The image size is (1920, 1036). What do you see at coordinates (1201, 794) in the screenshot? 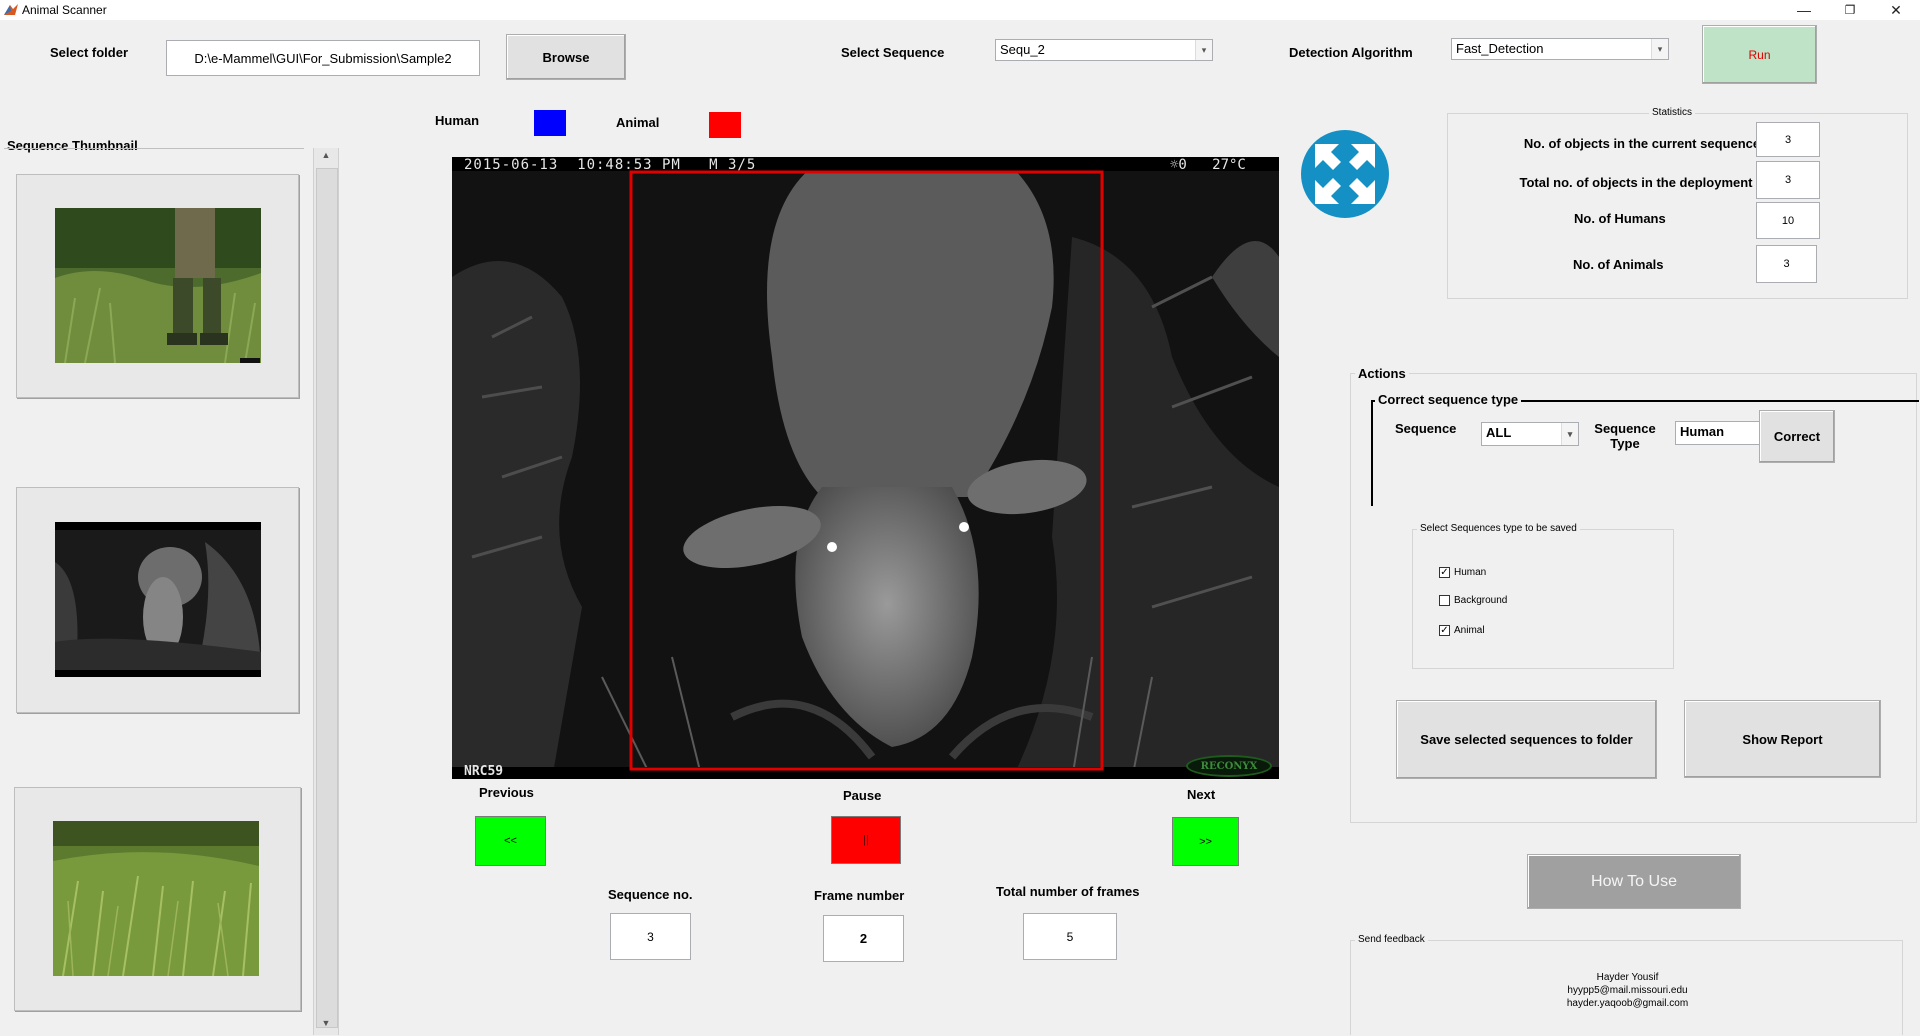
I see `next-label: Next` at bounding box center [1201, 794].